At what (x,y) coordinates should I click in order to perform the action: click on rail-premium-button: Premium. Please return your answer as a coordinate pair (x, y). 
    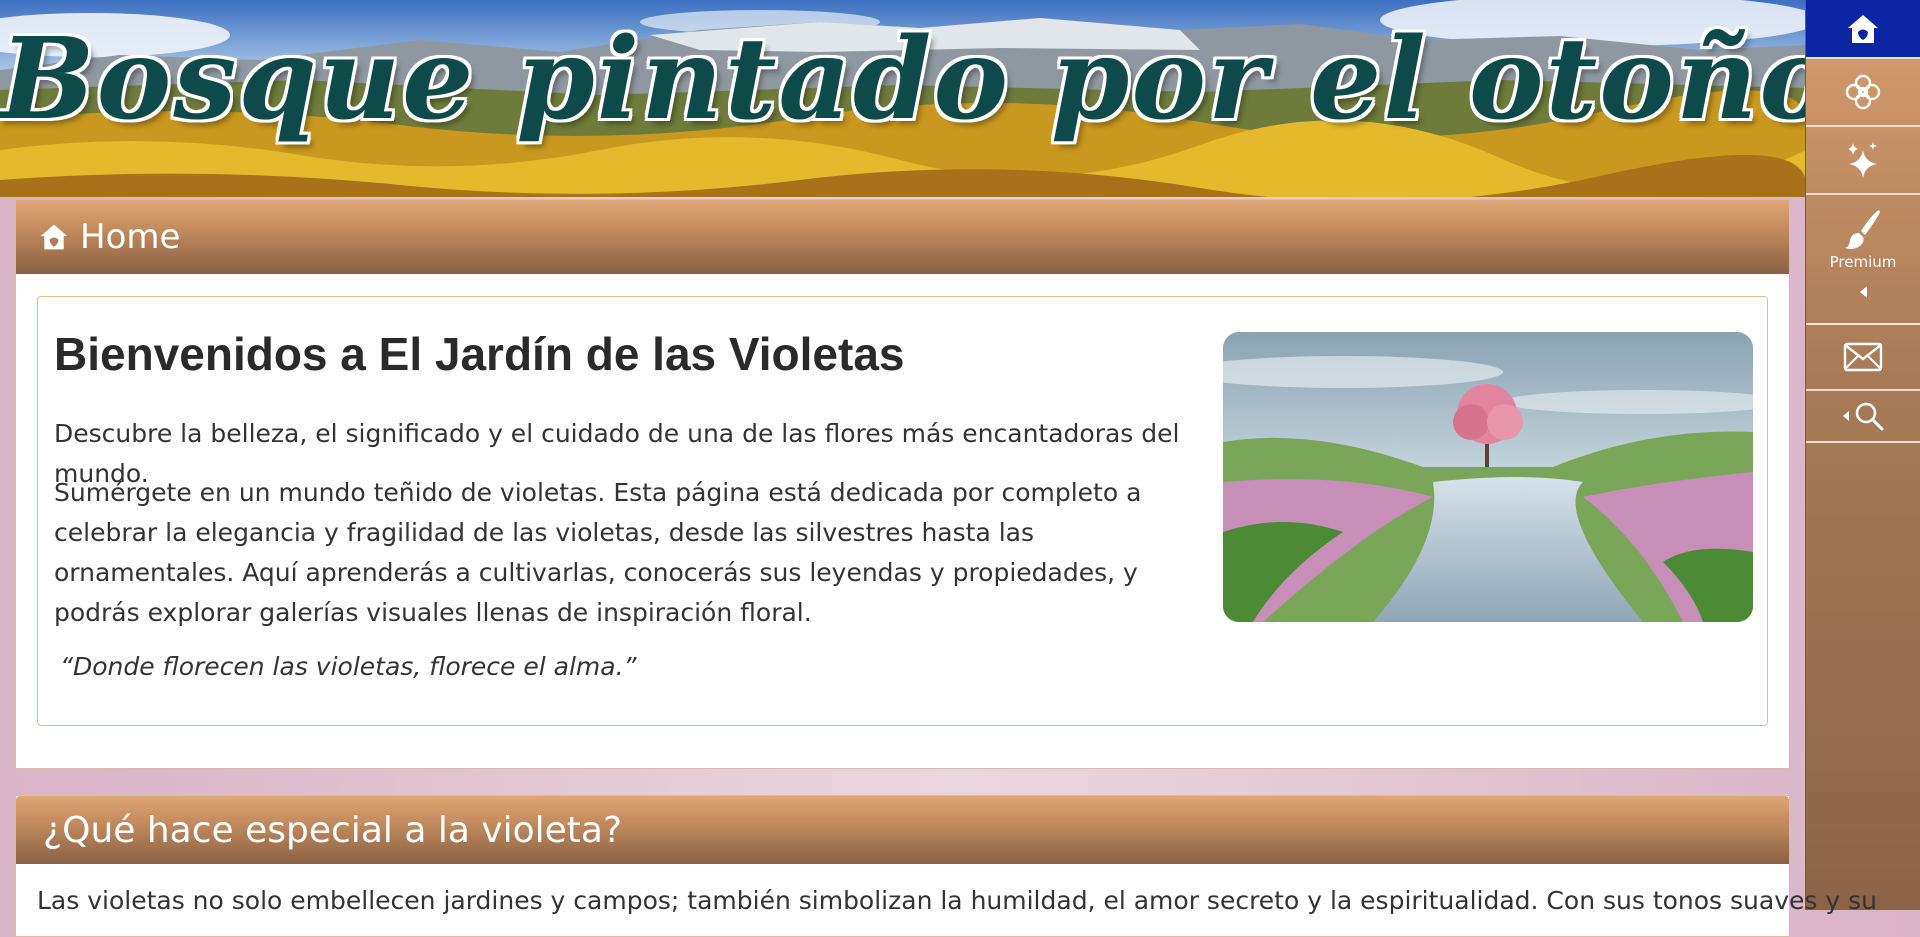
    Looking at the image, I should click on (1863, 260).